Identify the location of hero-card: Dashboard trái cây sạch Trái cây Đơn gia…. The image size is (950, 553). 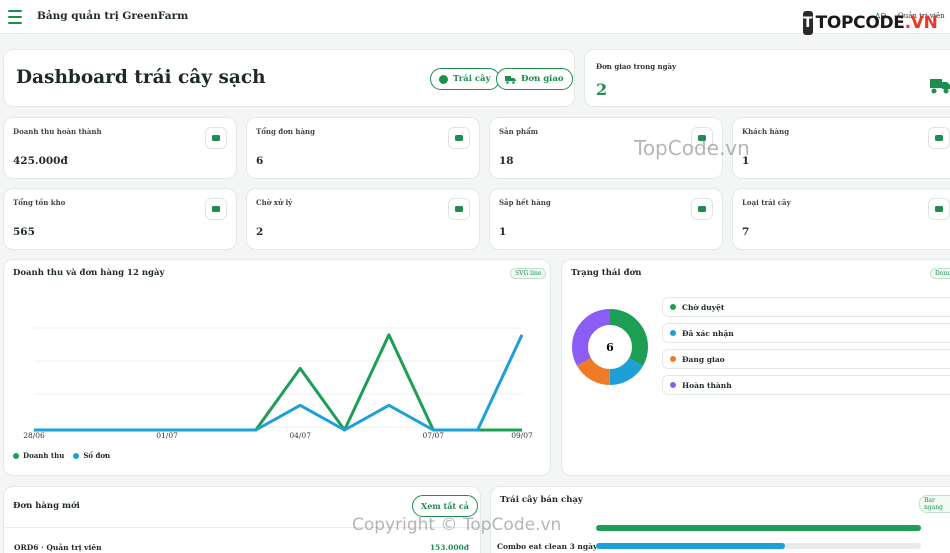
(289, 78).